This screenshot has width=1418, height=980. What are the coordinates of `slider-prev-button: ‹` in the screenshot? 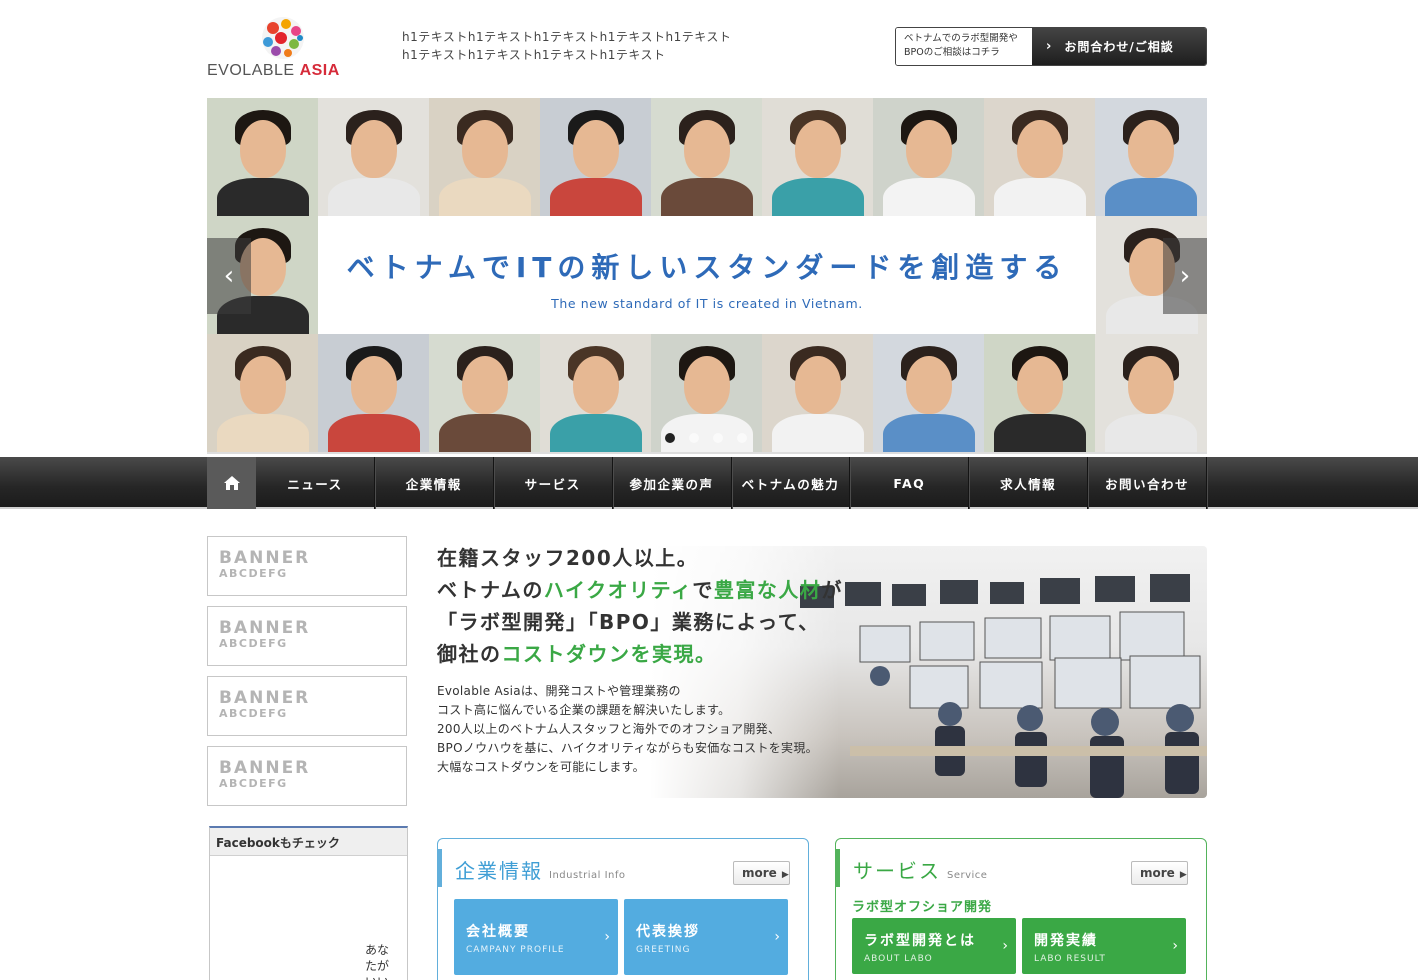 It's located at (229, 276).